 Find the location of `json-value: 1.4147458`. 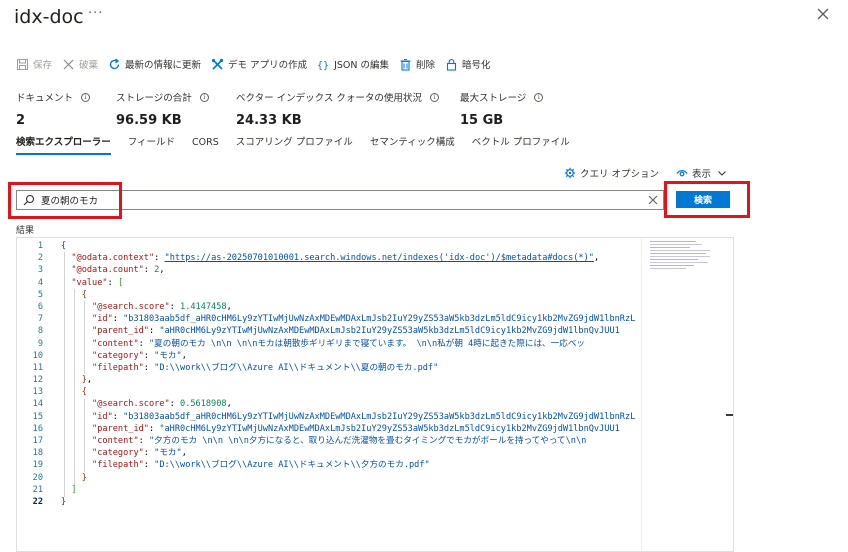

json-value: 1.4147458 is located at coordinates (203, 306).